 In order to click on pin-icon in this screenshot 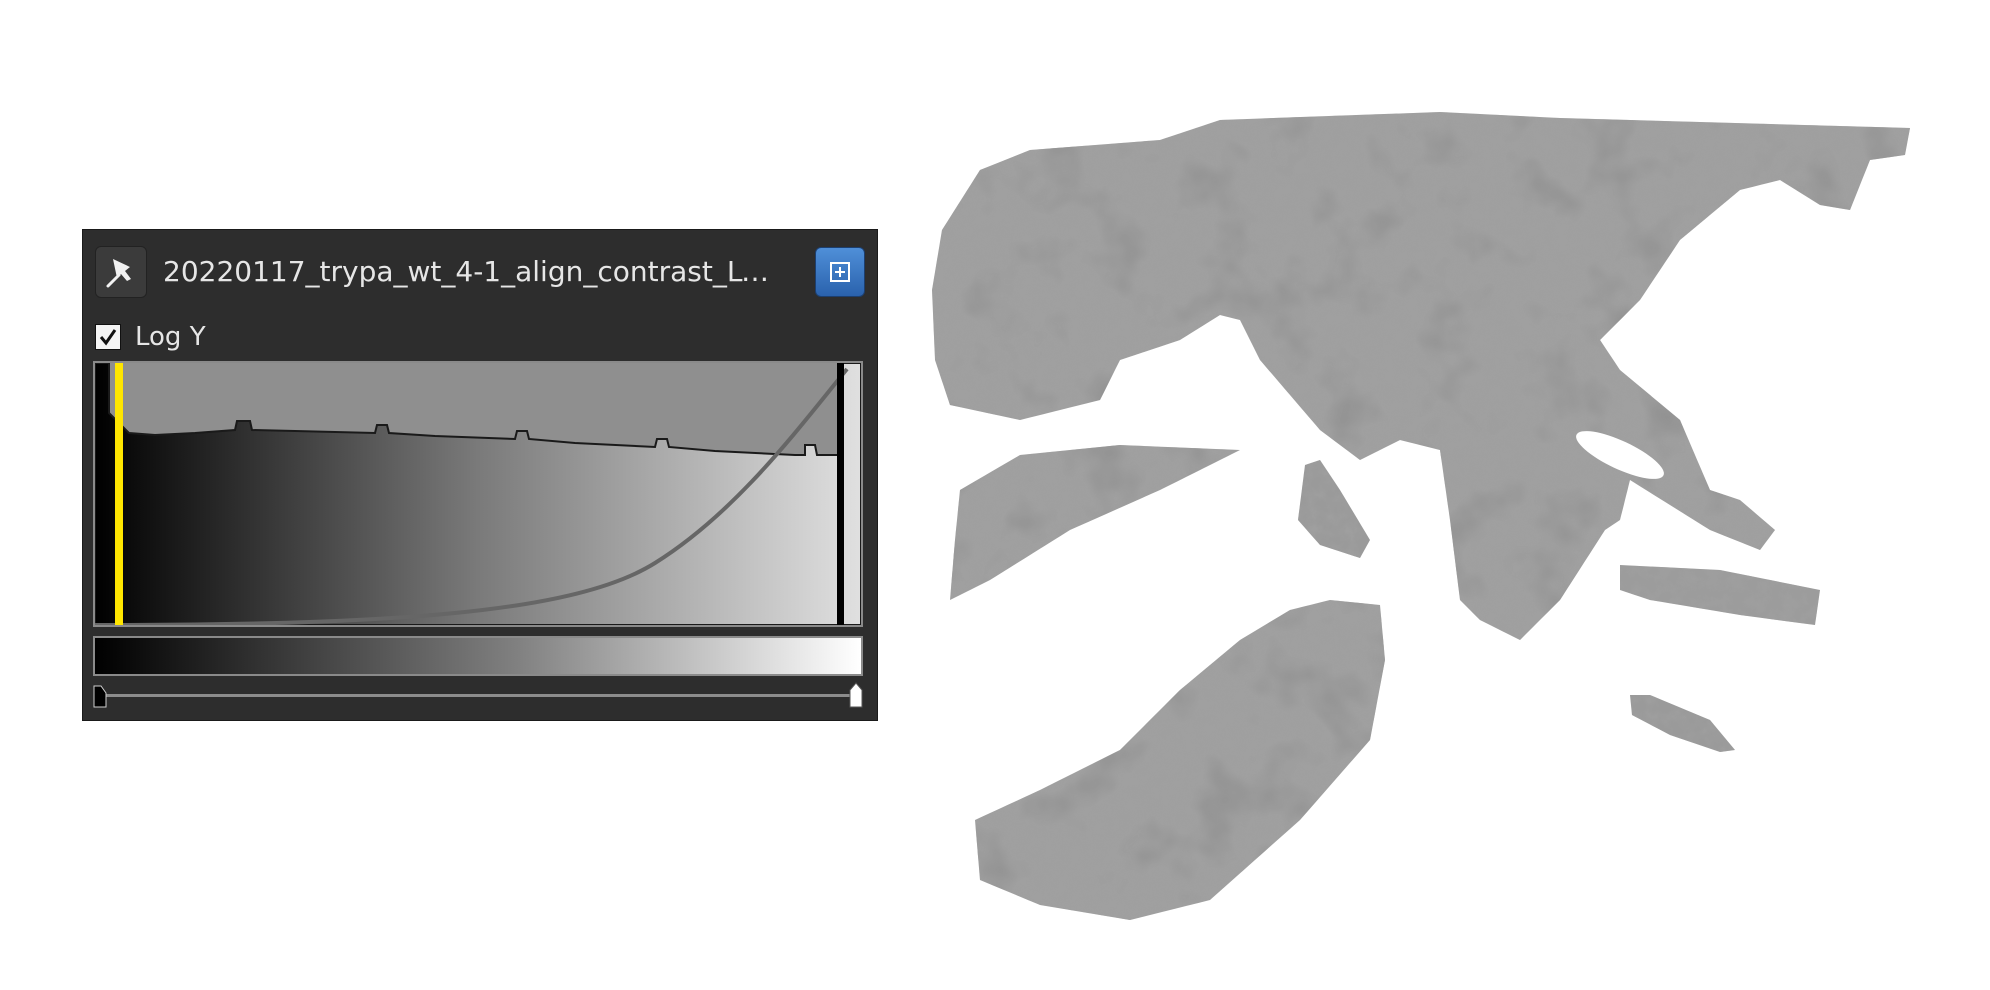, I will do `click(118, 273)`.